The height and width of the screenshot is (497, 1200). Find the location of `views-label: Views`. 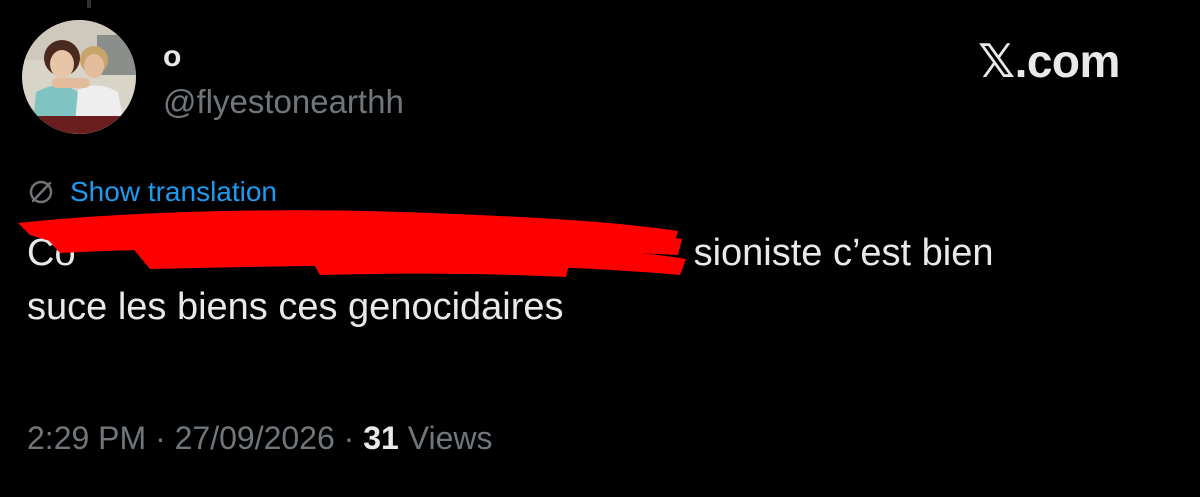

views-label: Views is located at coordinates (445, 438).